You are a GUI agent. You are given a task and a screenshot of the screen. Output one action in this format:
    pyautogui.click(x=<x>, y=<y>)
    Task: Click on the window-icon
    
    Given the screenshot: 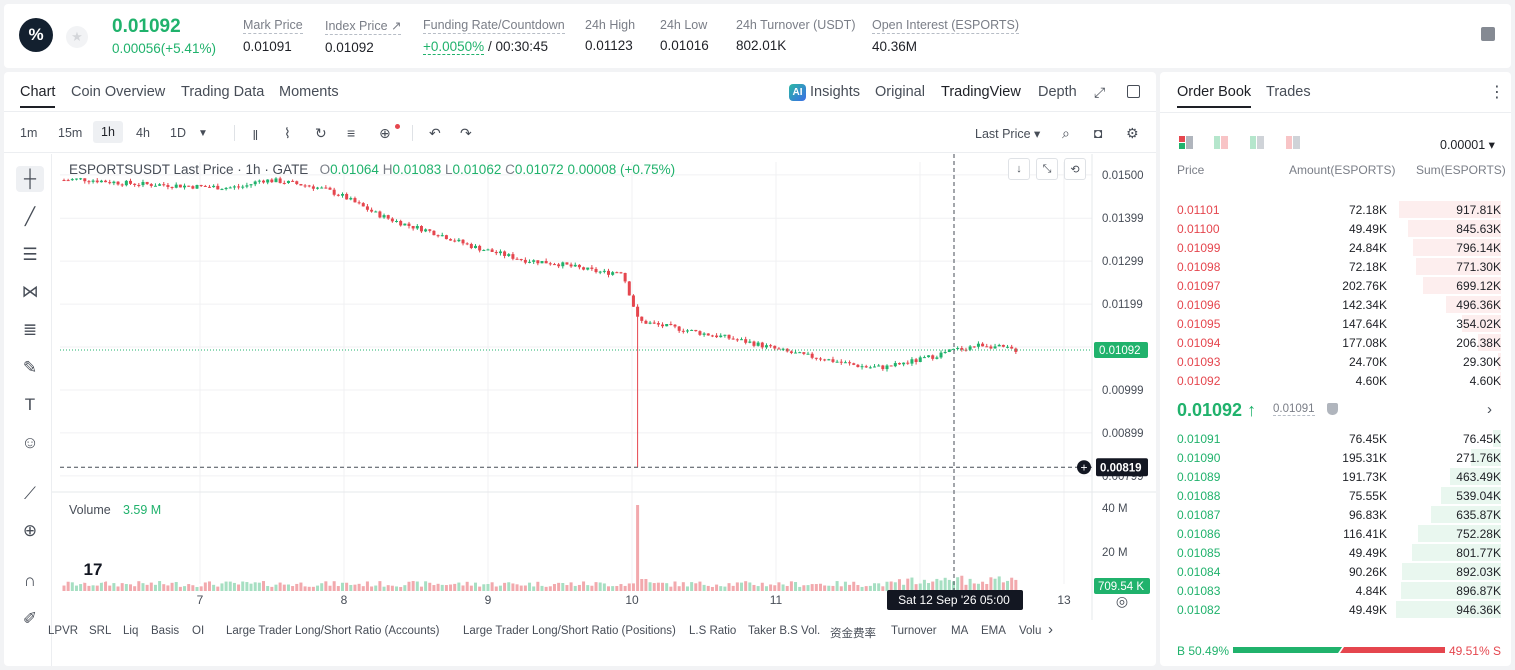 What is the action you would take?
    pyautogui.click(x=1133, y=91)
    